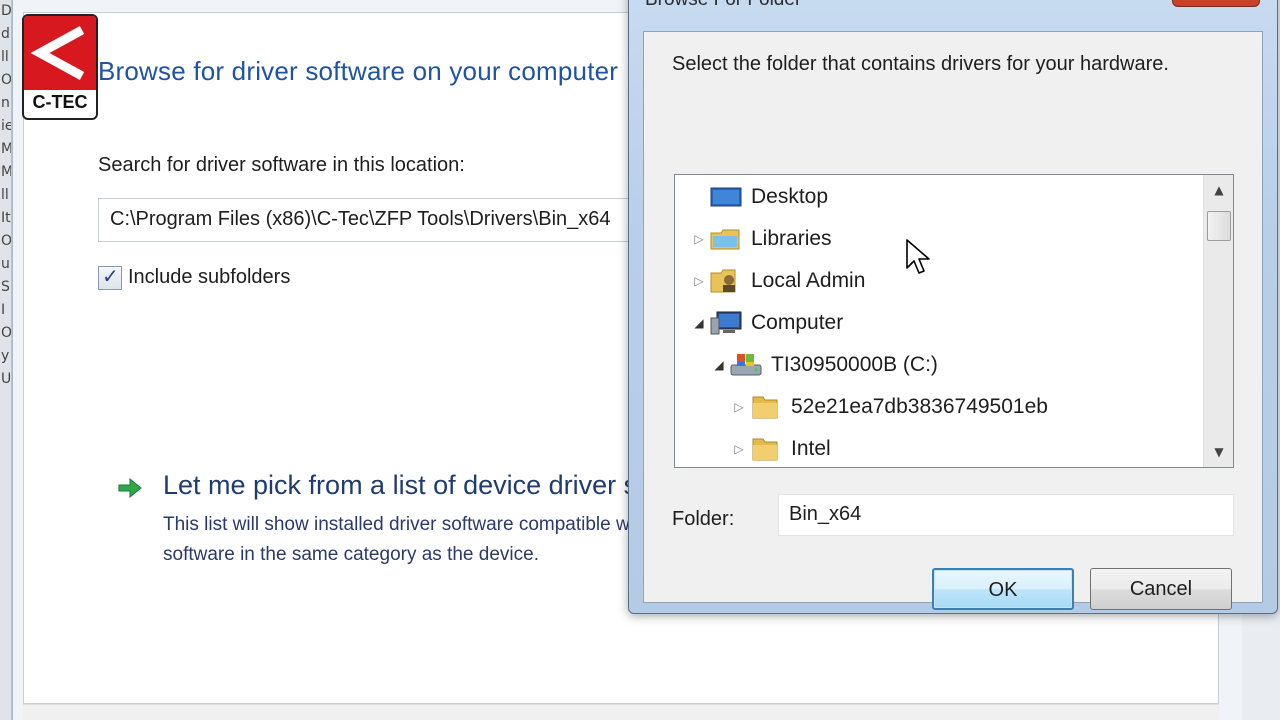 Image resolution: width=1280 pixels, height=720 pixels. What do you see at coordinates (726, 281) in the screenshot?
I see `user-folder-icon` at bounding box center [726, 281].